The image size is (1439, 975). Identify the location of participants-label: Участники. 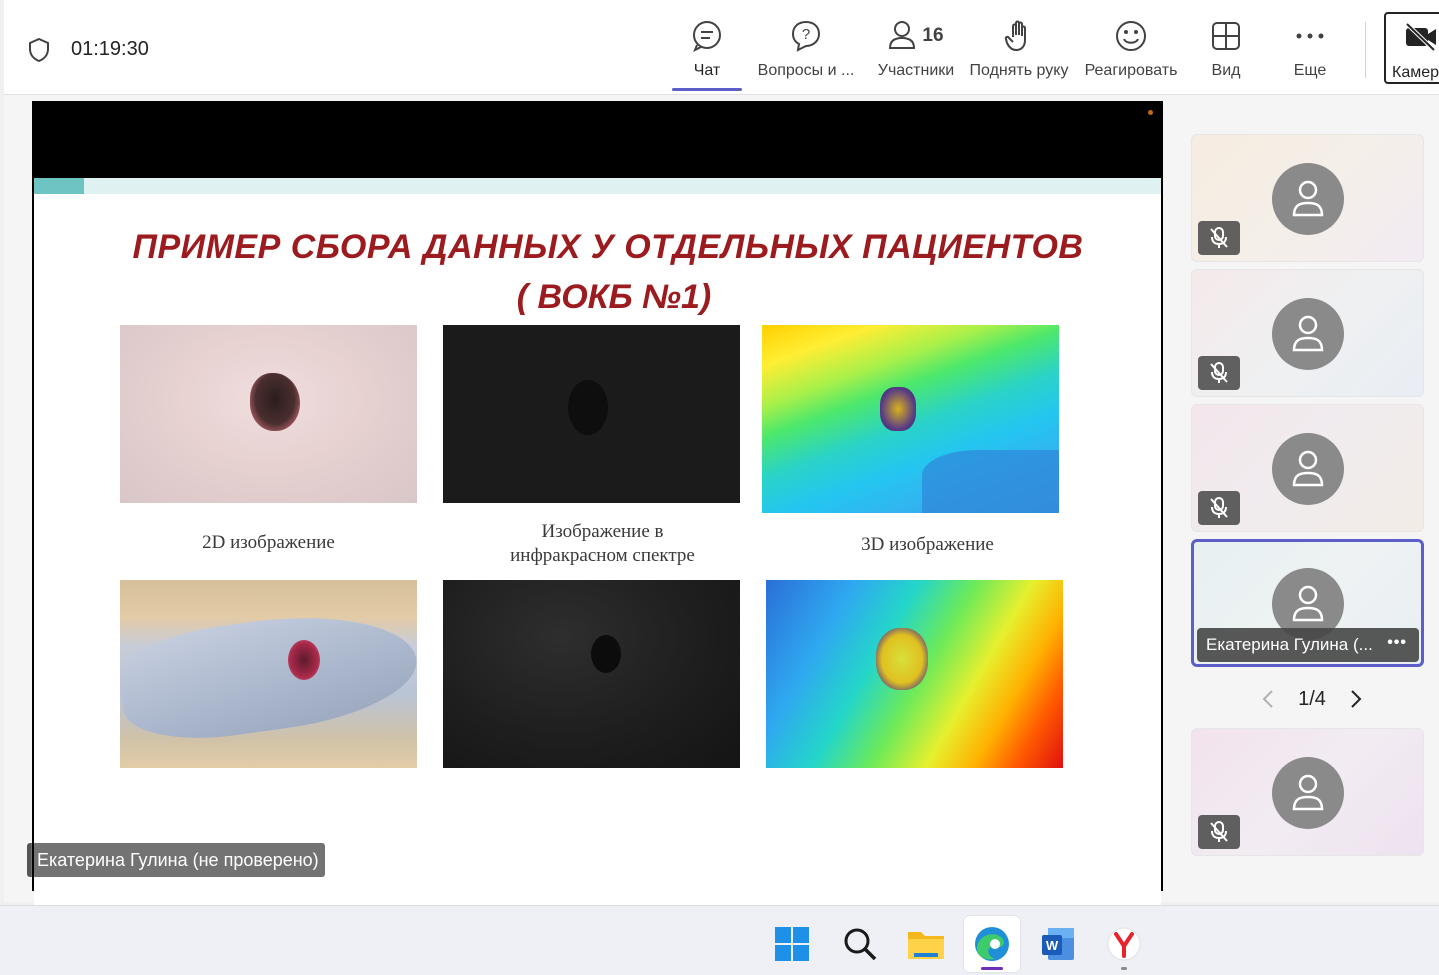
(916, 70).